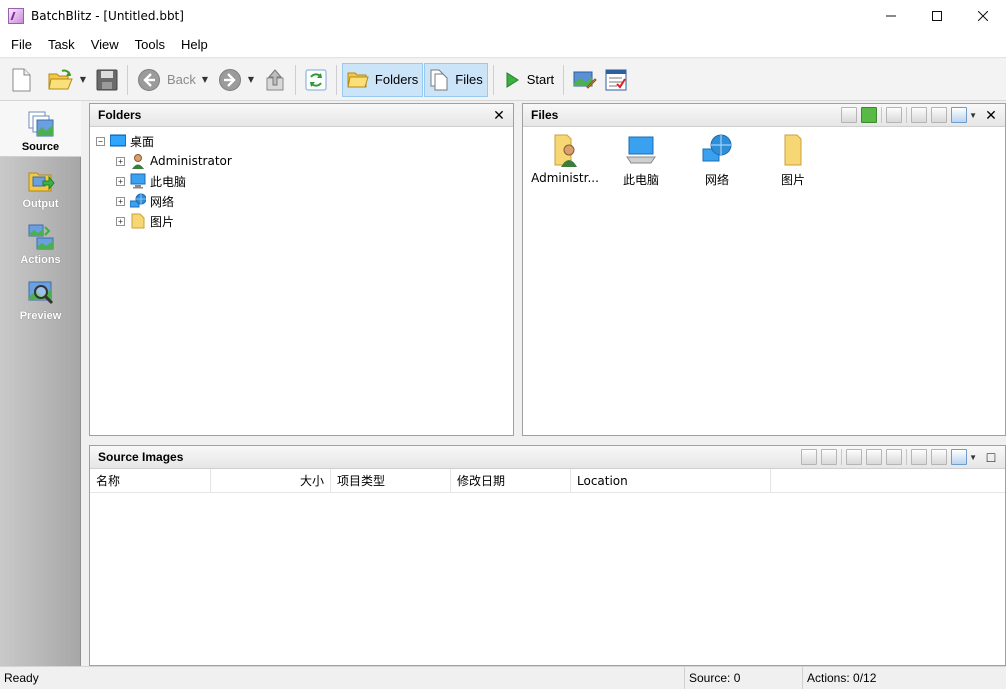  I want to click on title-bar: BatchBlitz - [Untitled.bbt], so click(503, 15).